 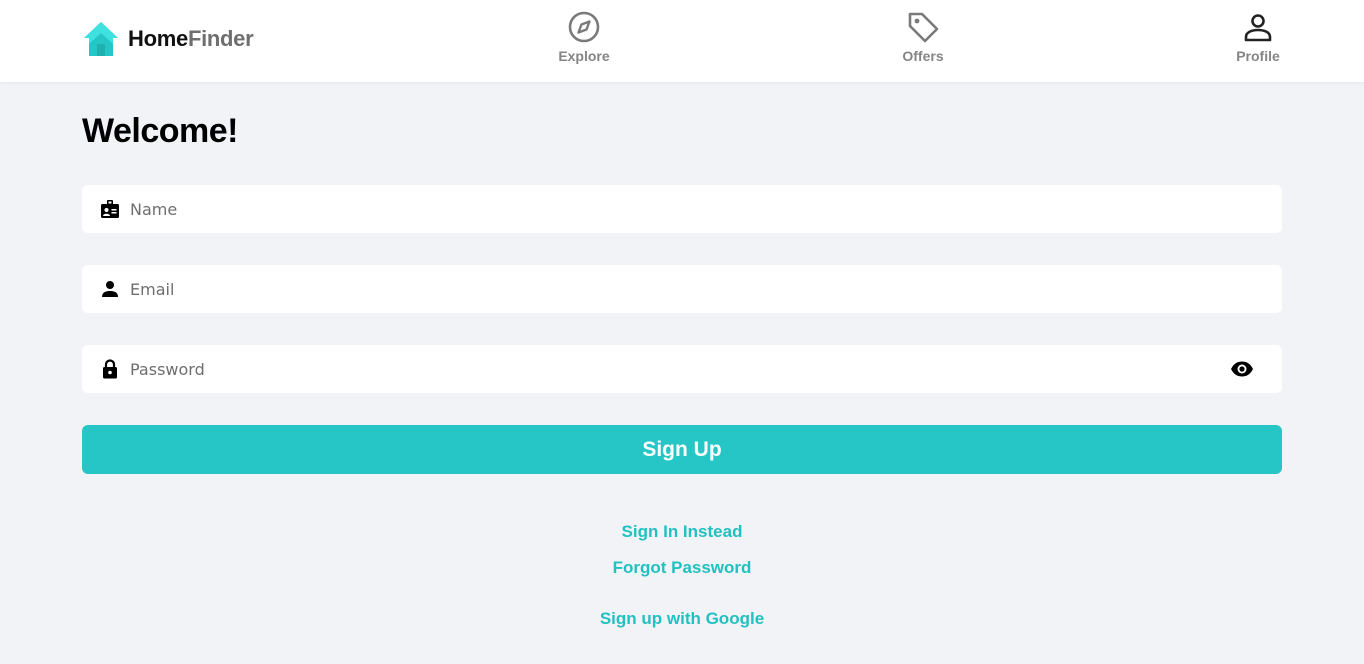 I want to click on compass-icon, so click(x=584, y=27).